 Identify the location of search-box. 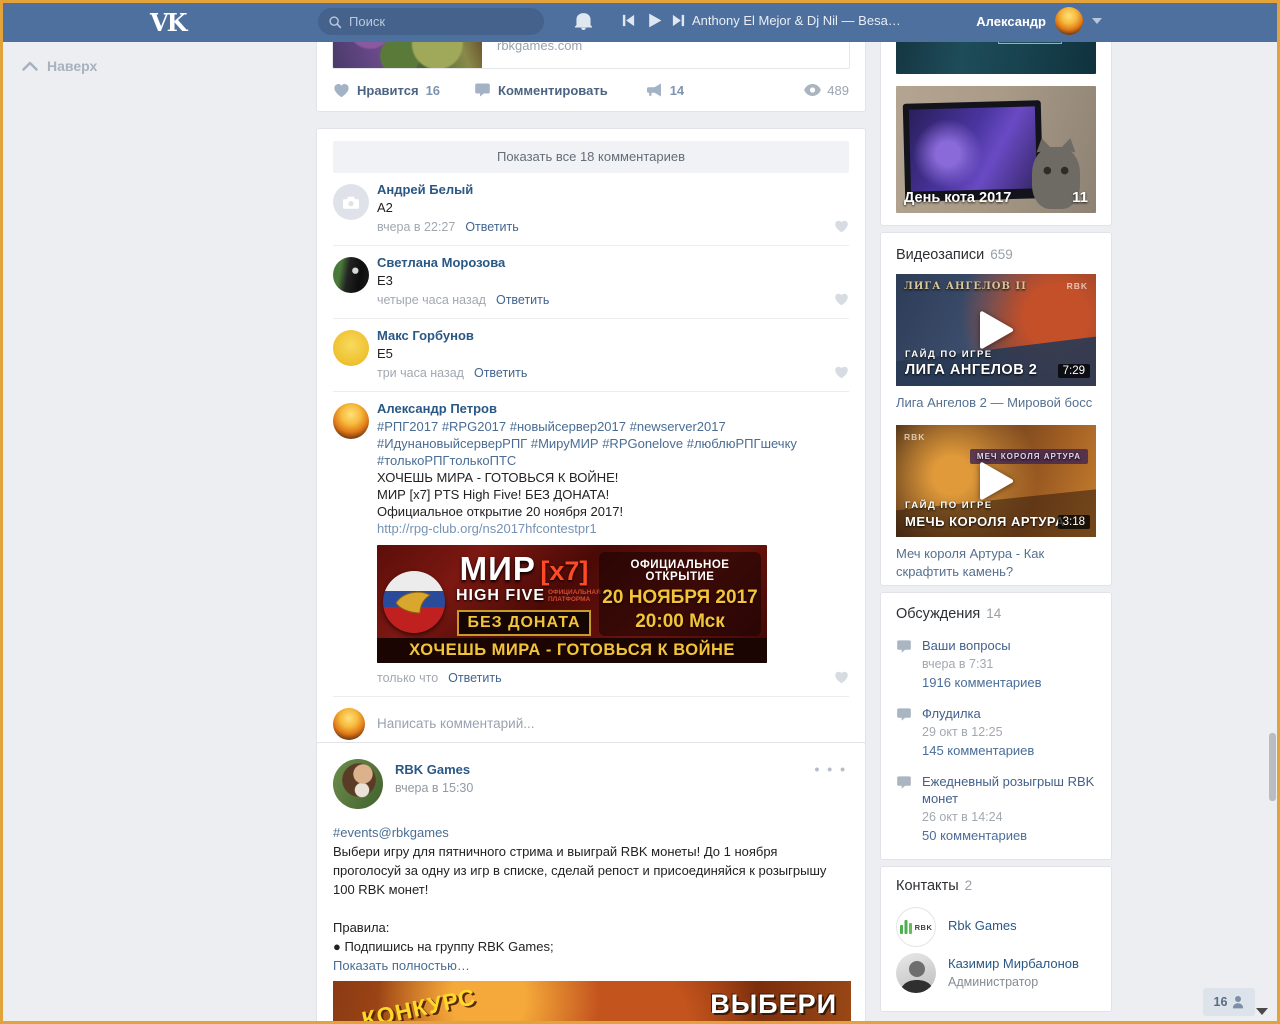
(431, 21).